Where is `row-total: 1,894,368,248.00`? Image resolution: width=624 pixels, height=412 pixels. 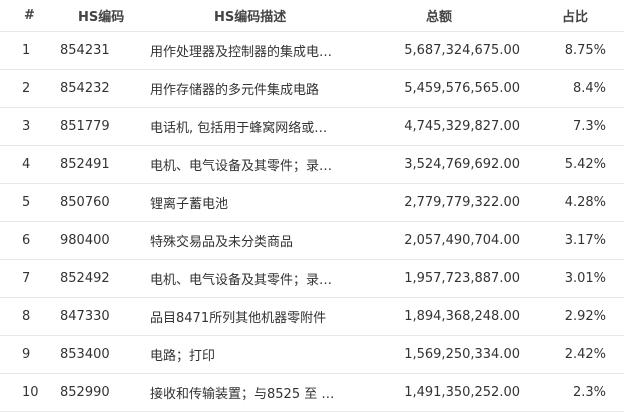 row-total: 1,894,368,248.00 is located at coordinates (462, 316).